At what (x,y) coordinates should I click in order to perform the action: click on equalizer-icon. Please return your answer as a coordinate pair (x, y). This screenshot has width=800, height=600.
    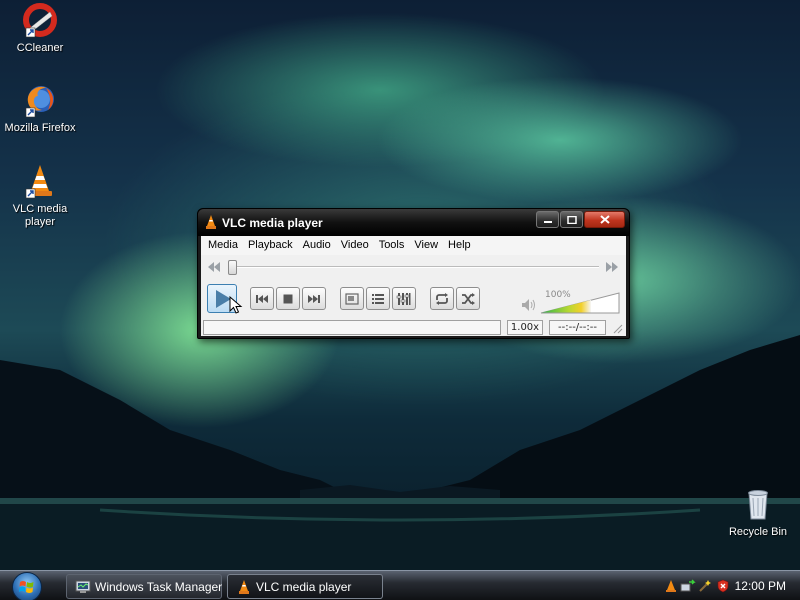
    Looking at the image, I should click on (403, 299).